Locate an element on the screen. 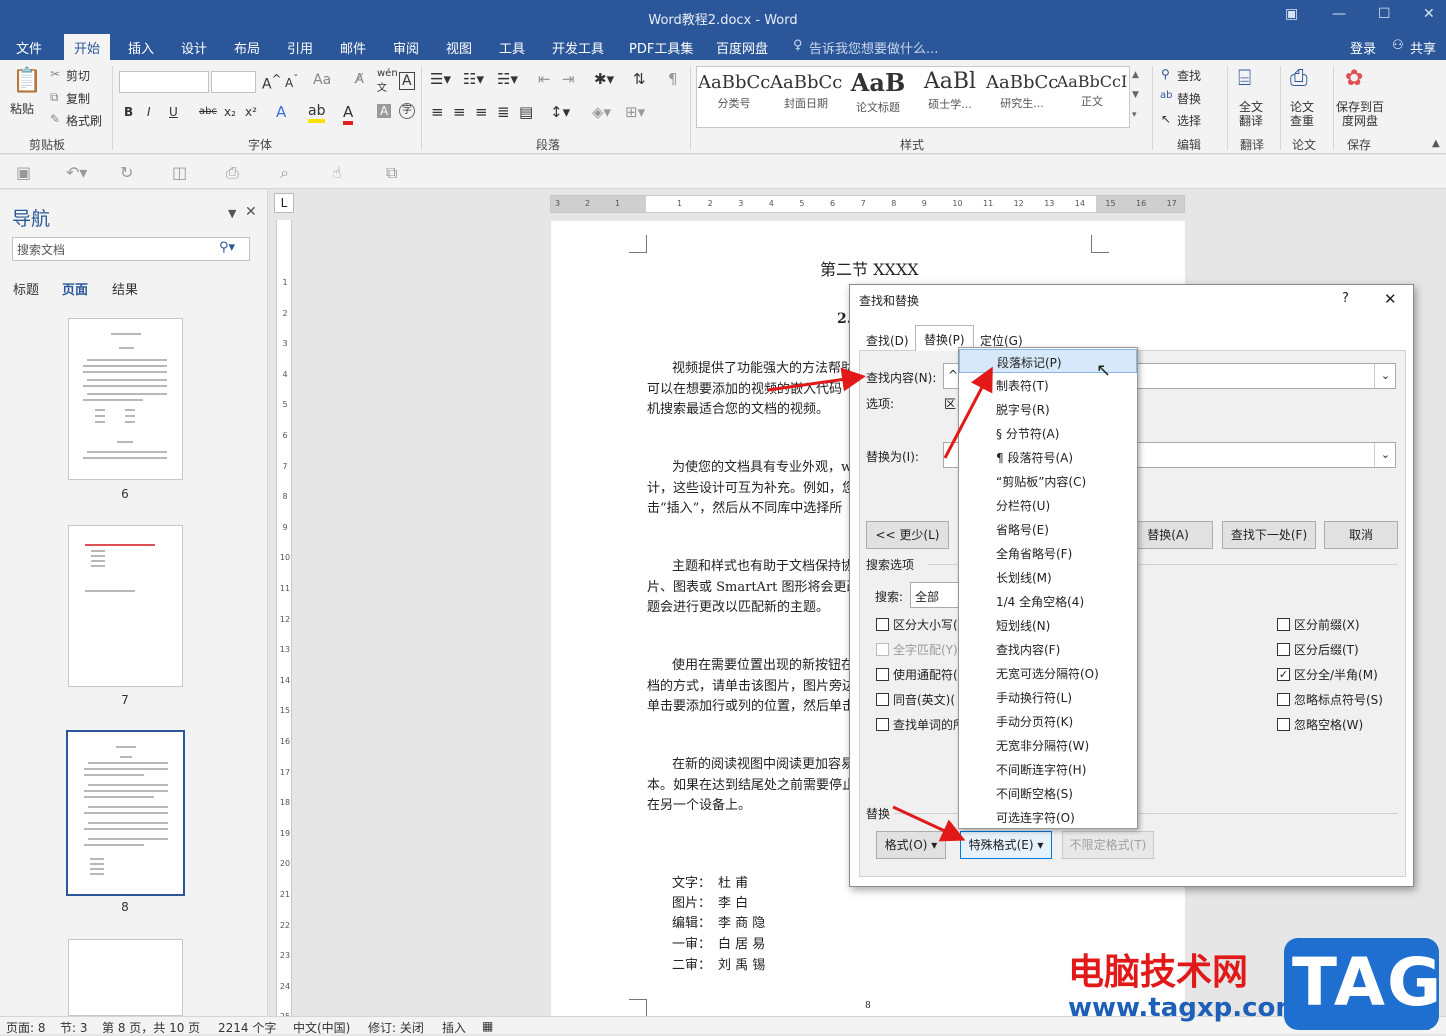  menu-item: 查找内容(F) is located at coordinates (1048, 649).